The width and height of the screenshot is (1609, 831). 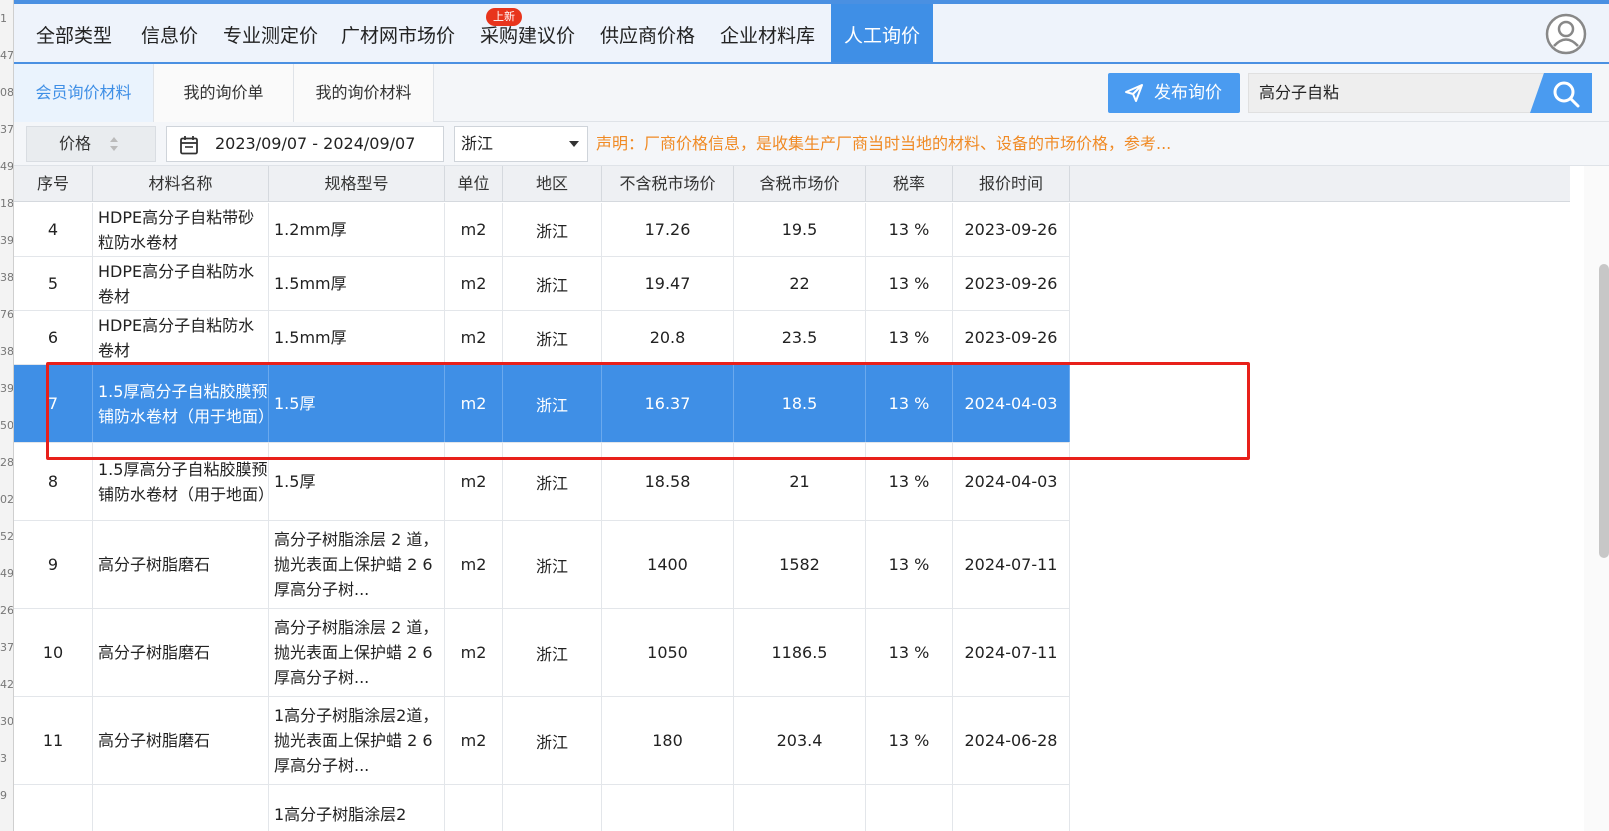 I want to click on cell-material-name: HDPE高分子自粘防水卷材, so click(x=181, y=283).